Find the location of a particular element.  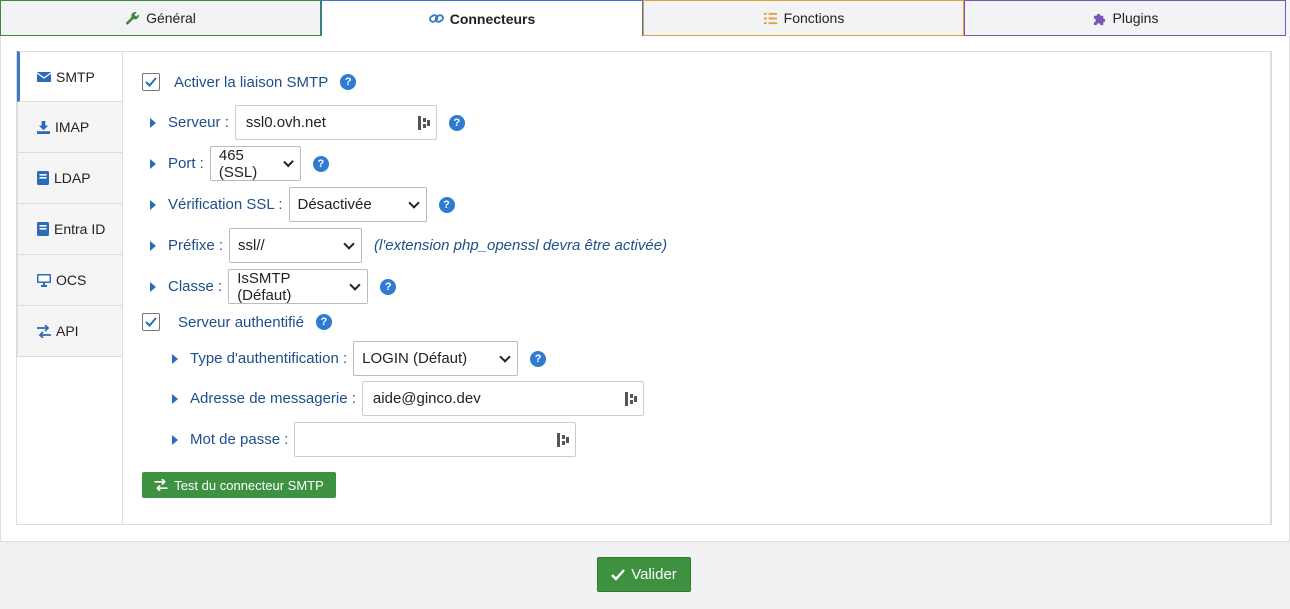

email-row: Adresse de messagerie : aide@ginco.dev is located at coordinates (408, 398).